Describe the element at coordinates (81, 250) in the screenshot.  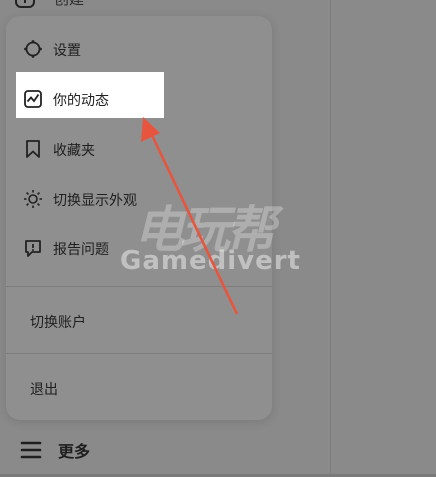
I see `menu-item-label: 报告问题` at that location.